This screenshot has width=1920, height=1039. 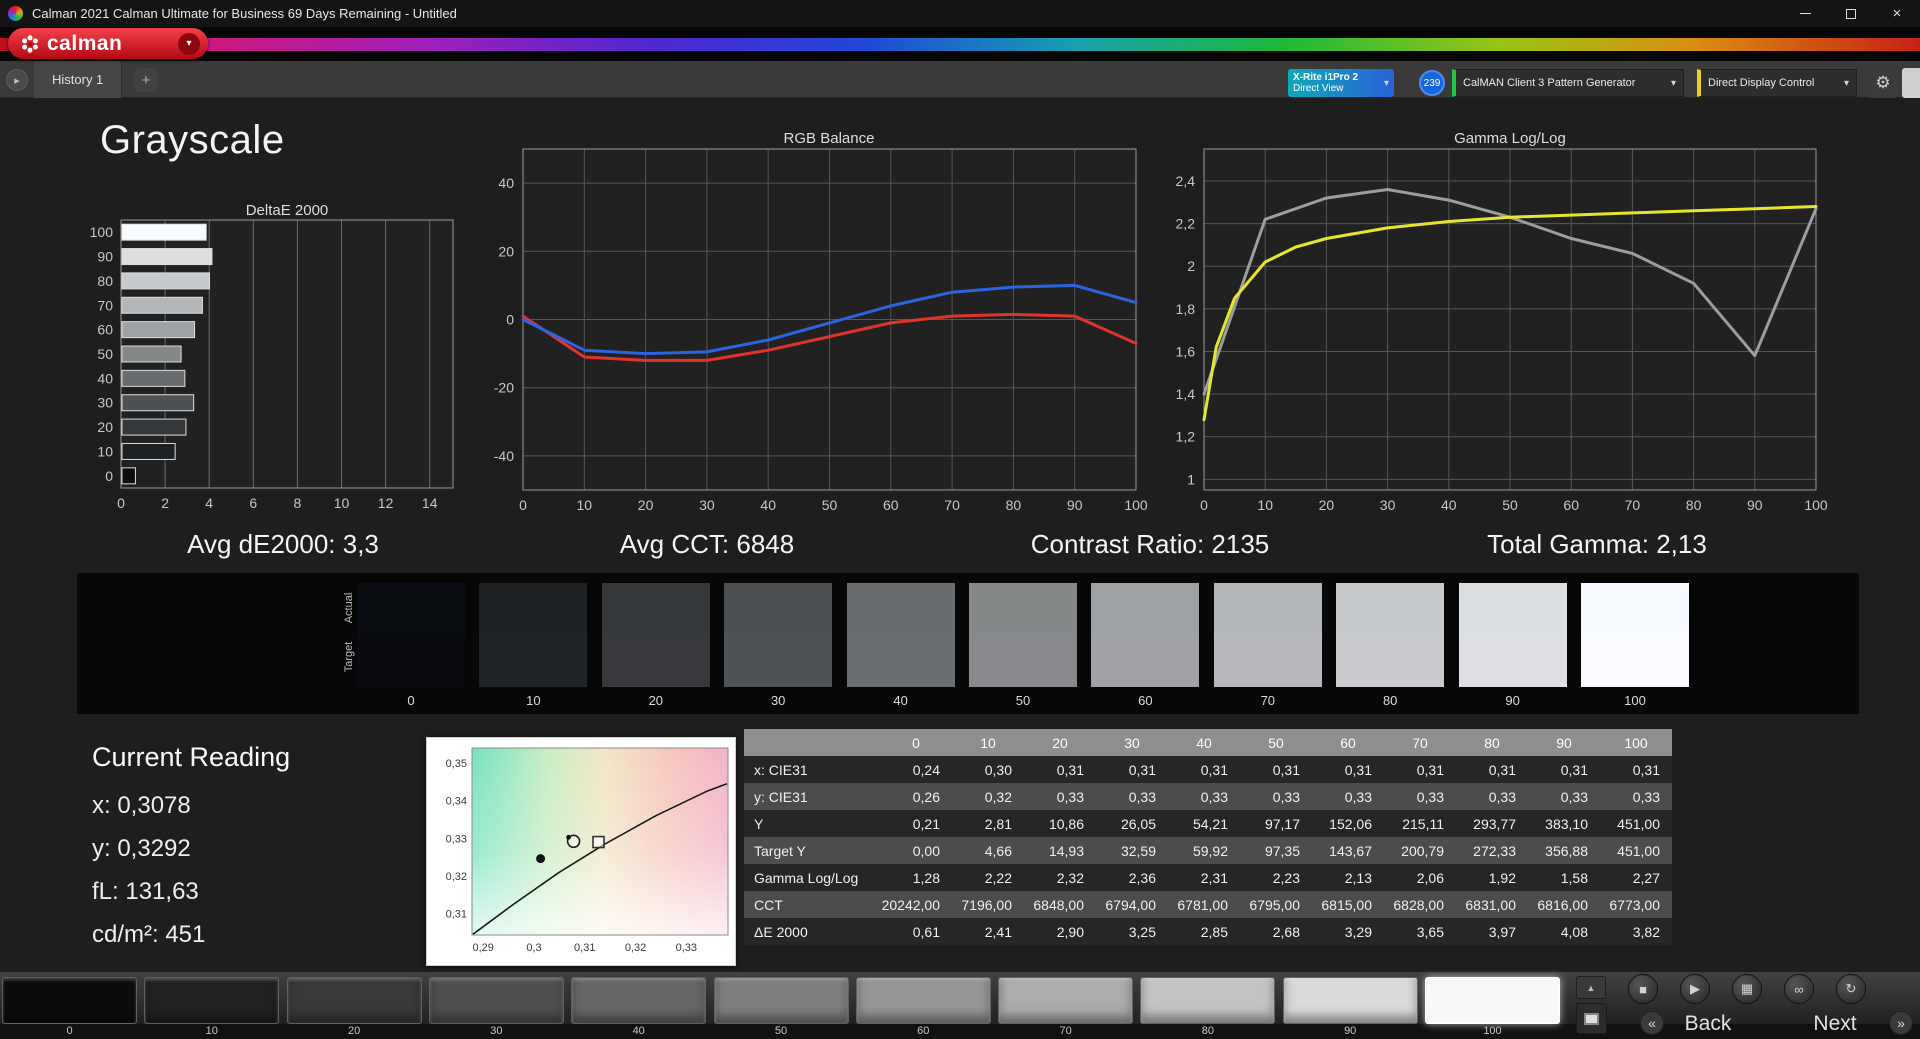 I want to click on svg-text: -40, so click(x=504, y=456).